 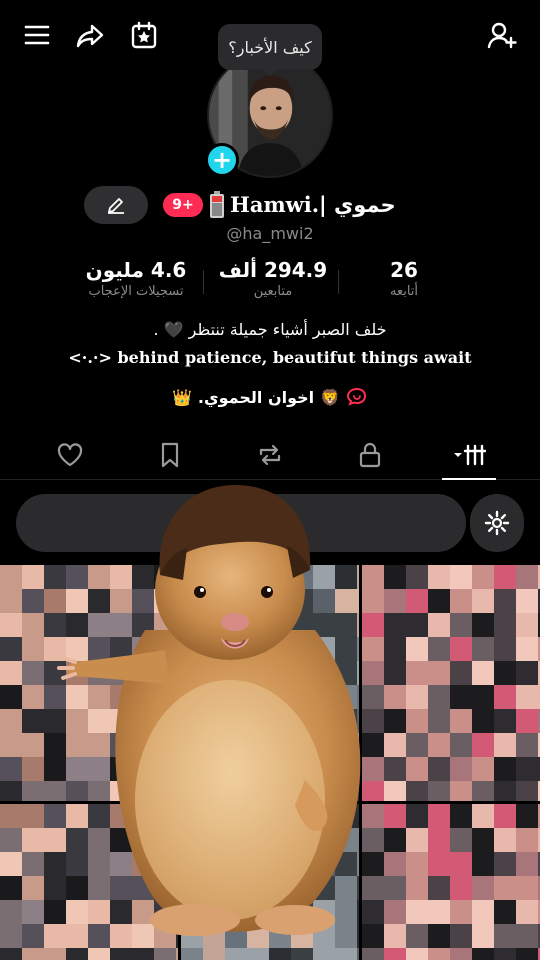 What do you see at coordinates (136, 278) in the screenshot?
I see `stat-likes: 4.6 مليون تسجيلات الإعجاب` at bounding box center [136, 278].